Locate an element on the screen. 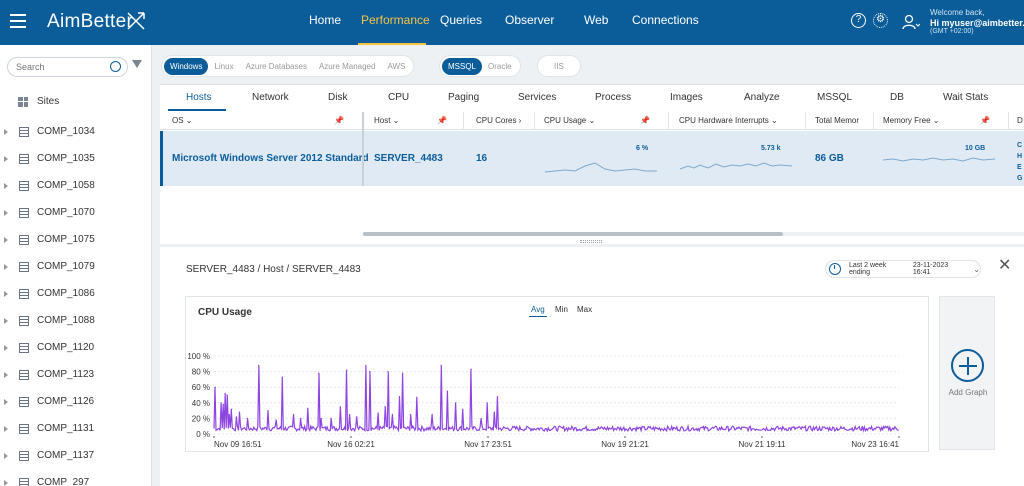  list-item: COMP_1086 is located at coordinates (76, 293).